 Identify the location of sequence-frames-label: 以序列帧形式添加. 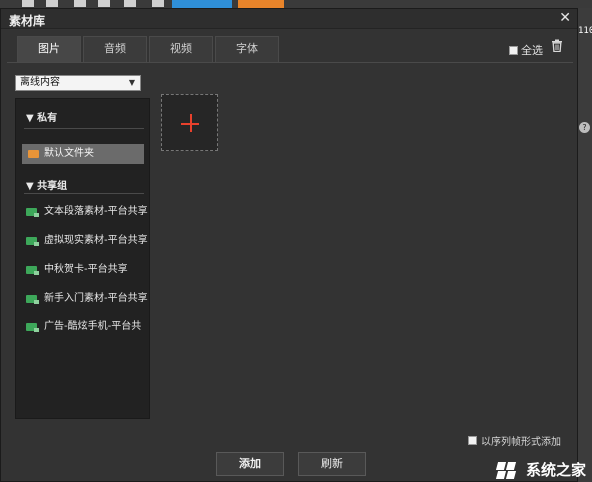
(521, 442).